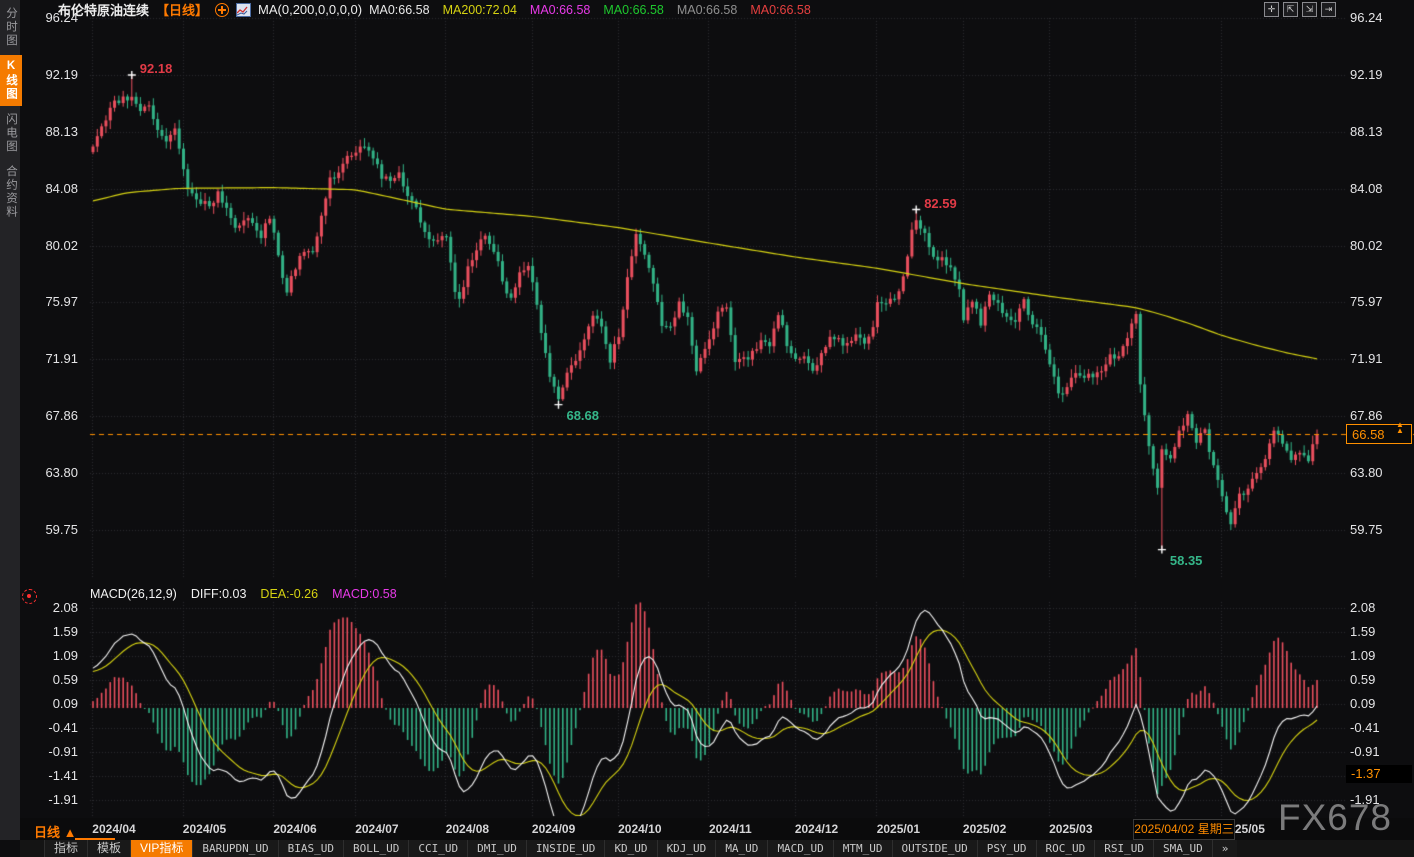 This screenshot has height=857, width=1414. I want to click on toolbar-item-BARUPDN_UD: BARUPDN_UD, so click(235, 848).